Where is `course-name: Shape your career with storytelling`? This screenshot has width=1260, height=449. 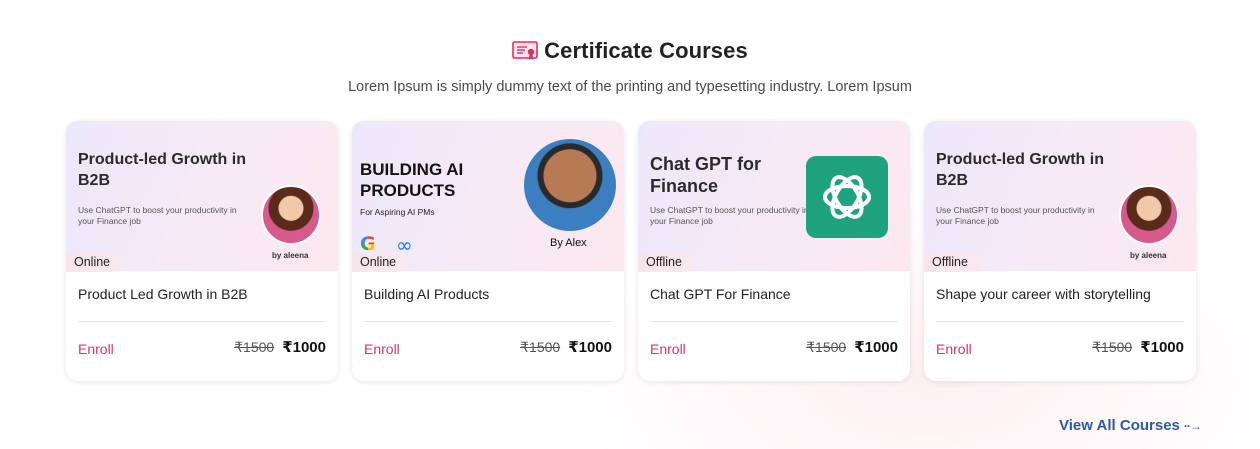
course-name: Shape your career with storytelling is located at coordinates (1043, 294).